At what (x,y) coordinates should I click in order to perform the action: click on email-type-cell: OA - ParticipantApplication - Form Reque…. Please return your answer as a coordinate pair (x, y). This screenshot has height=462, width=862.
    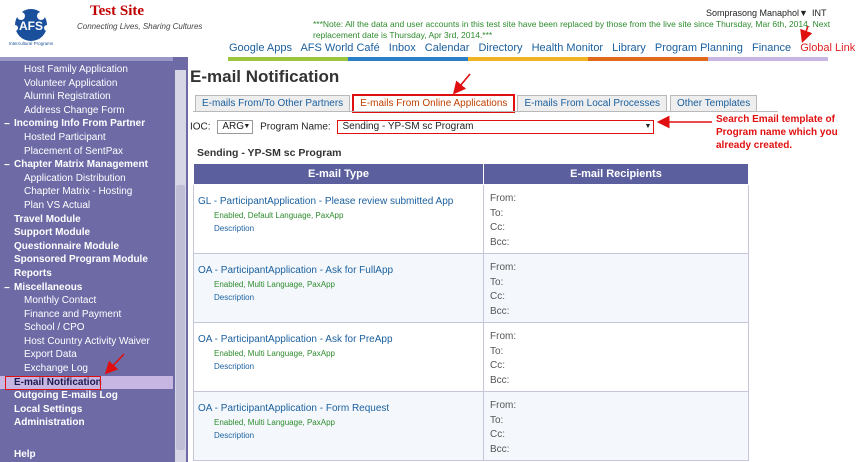
    Looking at the image, I should click on (338, 426).